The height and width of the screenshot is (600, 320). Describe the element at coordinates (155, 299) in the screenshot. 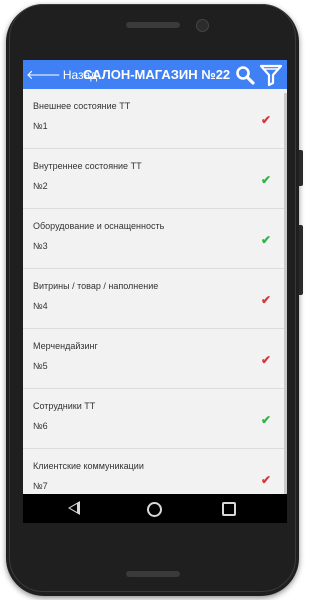

I see `list-item: Витрины / товар / наполнение №4 ✔` at that location.